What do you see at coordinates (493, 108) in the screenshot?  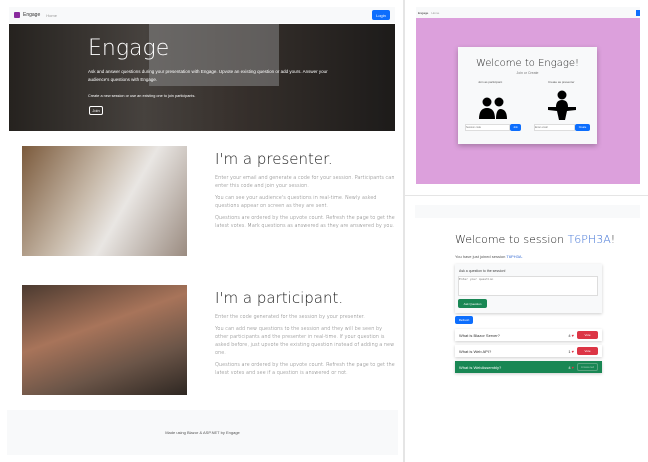 I see `participants-icon` at bounding box center [493, 108].